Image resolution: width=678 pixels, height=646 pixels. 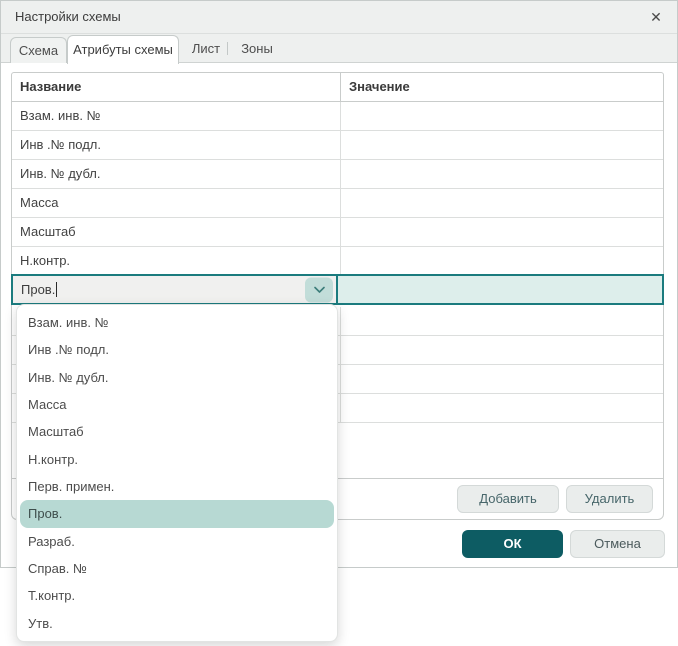 What do you see at coordinates (508, 499) in the screenshot?
I see `add-button: Добавить` at bounding box center [508, 499].